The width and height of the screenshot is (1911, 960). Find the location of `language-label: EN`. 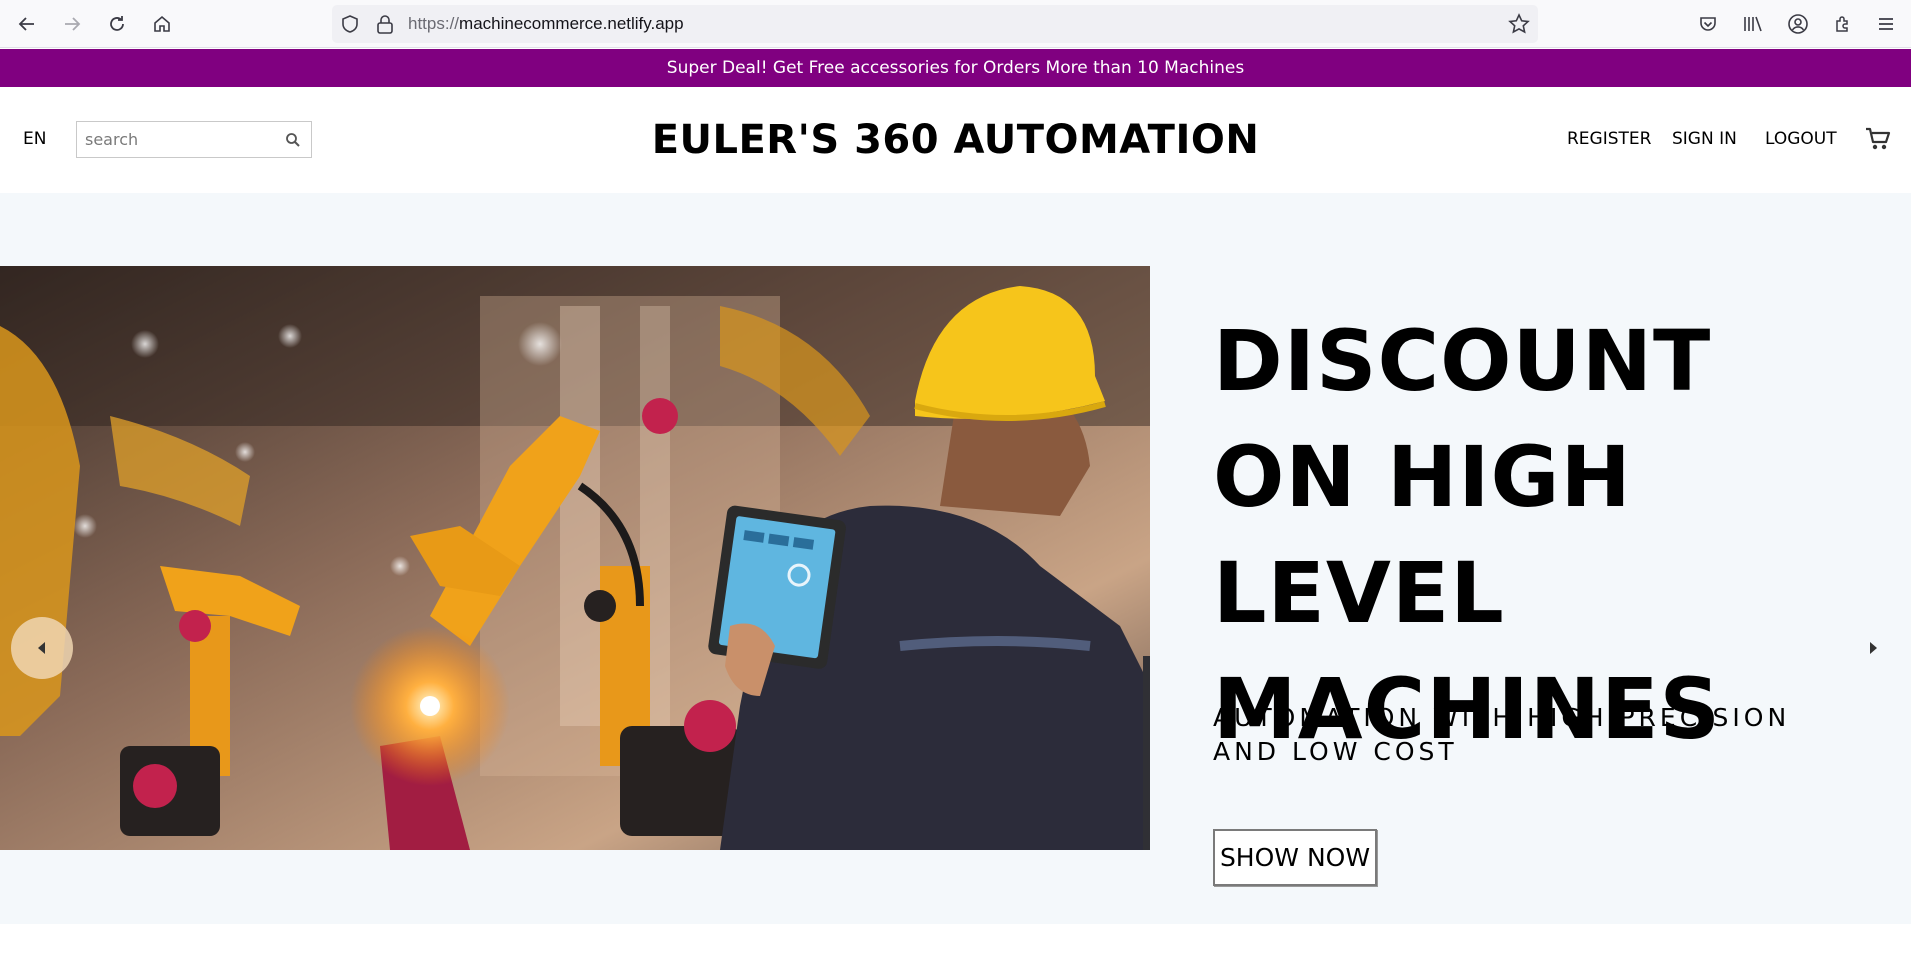

language-label: EN is located at coordinates (34, 139).